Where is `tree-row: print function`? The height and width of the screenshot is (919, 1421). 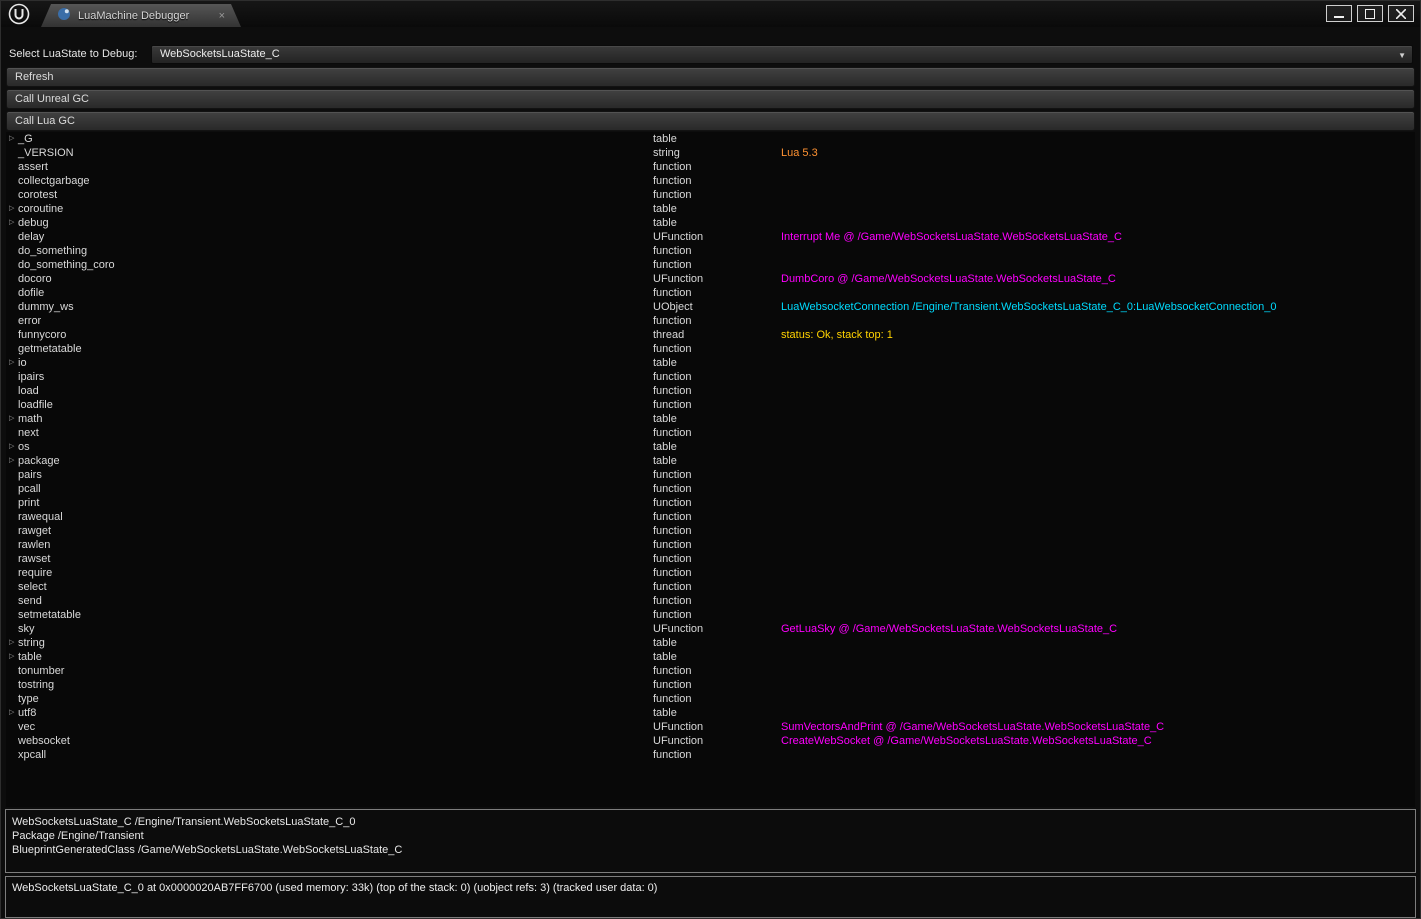 tree-row: print function is located at coordinates (710, 503).